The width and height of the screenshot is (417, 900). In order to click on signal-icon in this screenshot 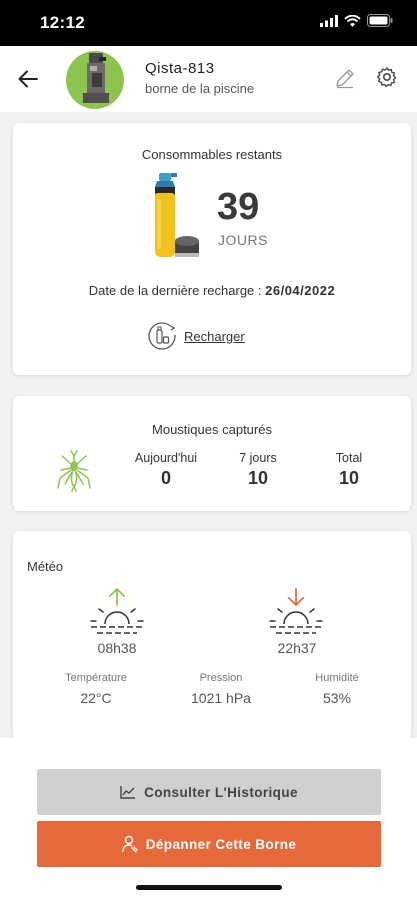, I will do `click(329, 20)`.